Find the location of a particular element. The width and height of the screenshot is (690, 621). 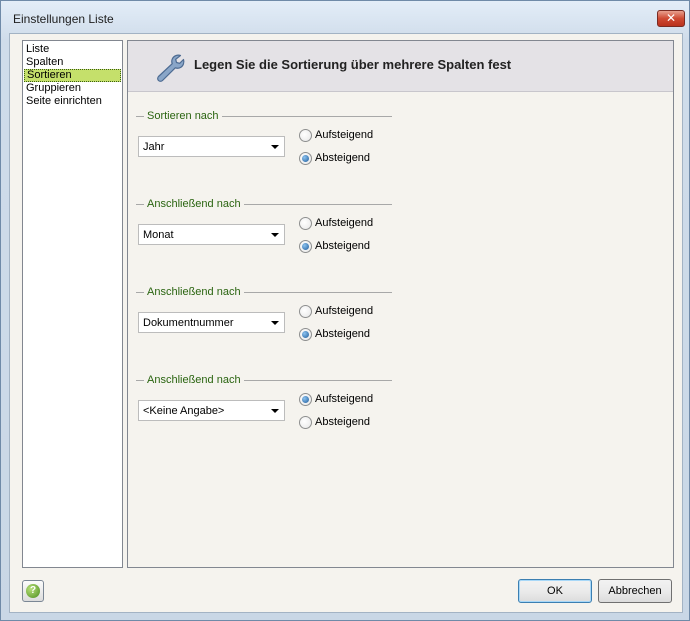

sort-column-select-1: Jahr is located at coordinates (211, 146).